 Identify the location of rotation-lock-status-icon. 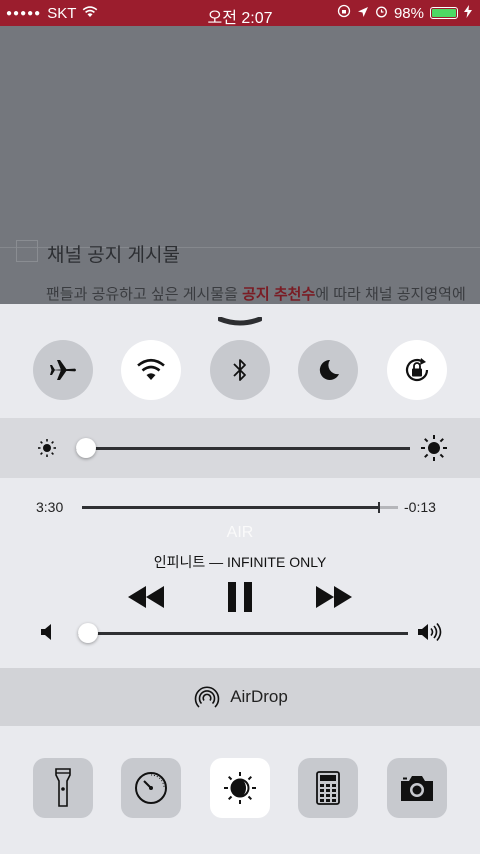
(344, 13).